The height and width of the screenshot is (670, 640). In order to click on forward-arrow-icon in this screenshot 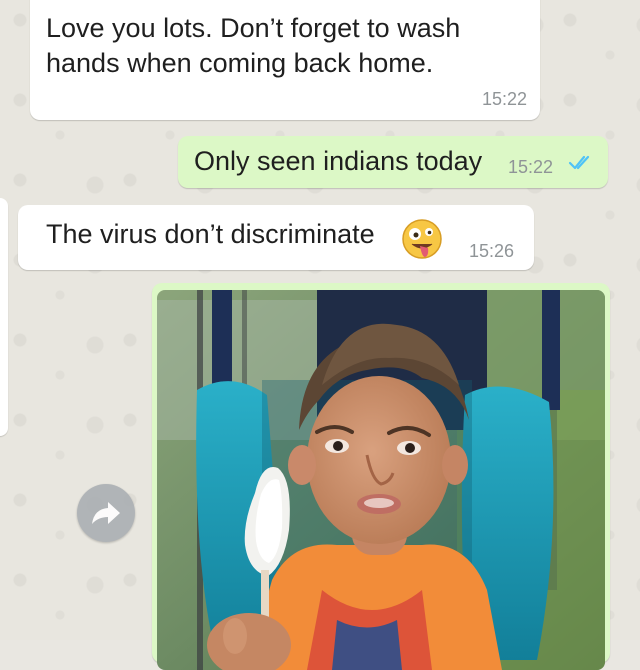, I will do `click(106, 513)`.